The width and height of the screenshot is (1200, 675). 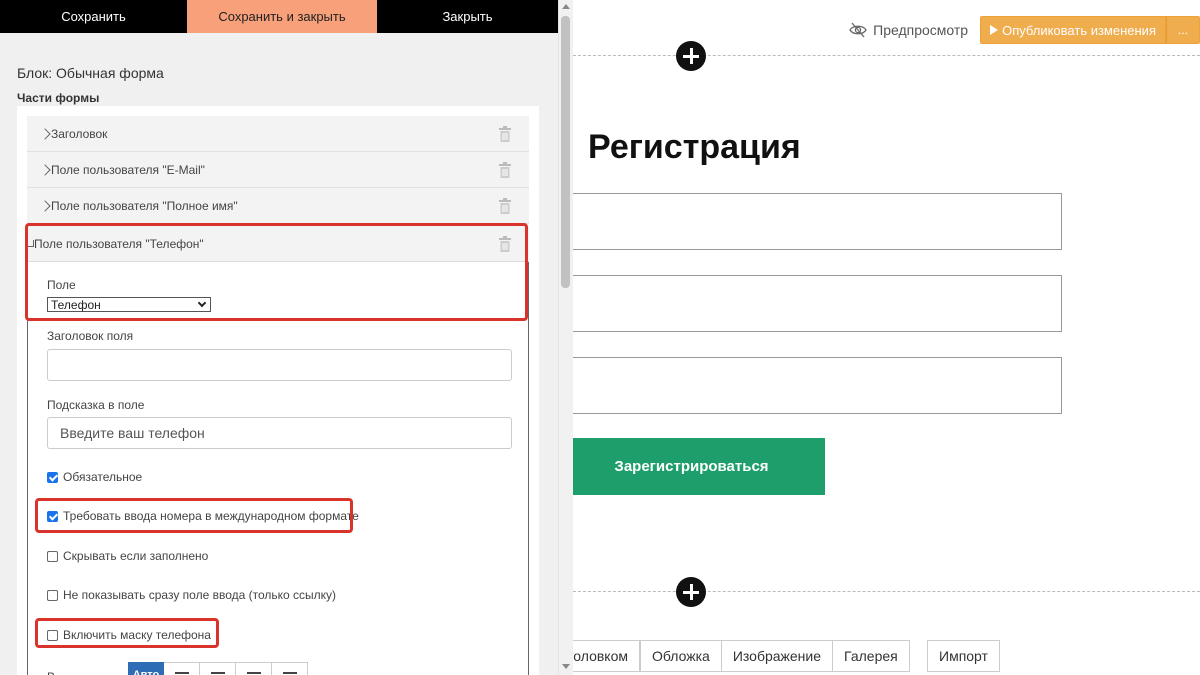 I want to click on highlight-phone-mask, so click(x=127, y=633).